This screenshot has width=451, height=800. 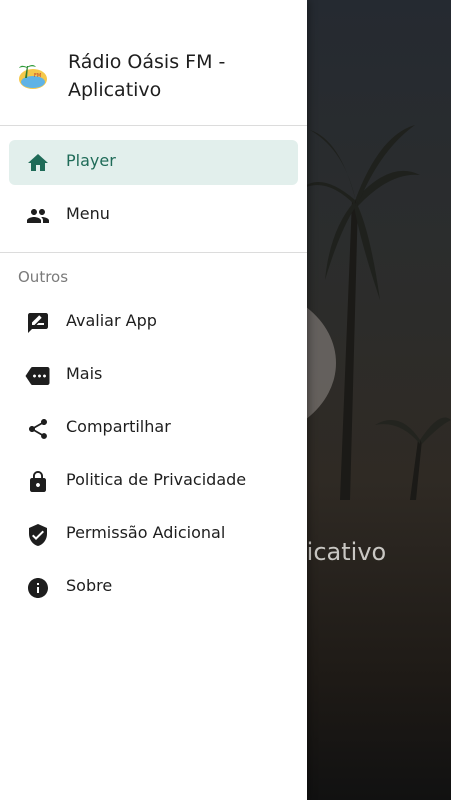 I want to click on drawer-header: FM Rádio Oásis FM - Aplicativo, so click(x=153, y=63).